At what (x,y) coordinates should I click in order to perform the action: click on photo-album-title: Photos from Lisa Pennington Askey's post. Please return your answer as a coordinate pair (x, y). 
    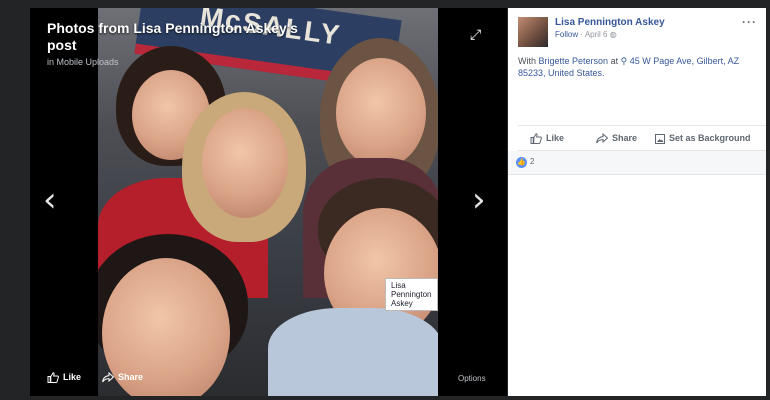
    Looking at the image, I should click on (182, 37).